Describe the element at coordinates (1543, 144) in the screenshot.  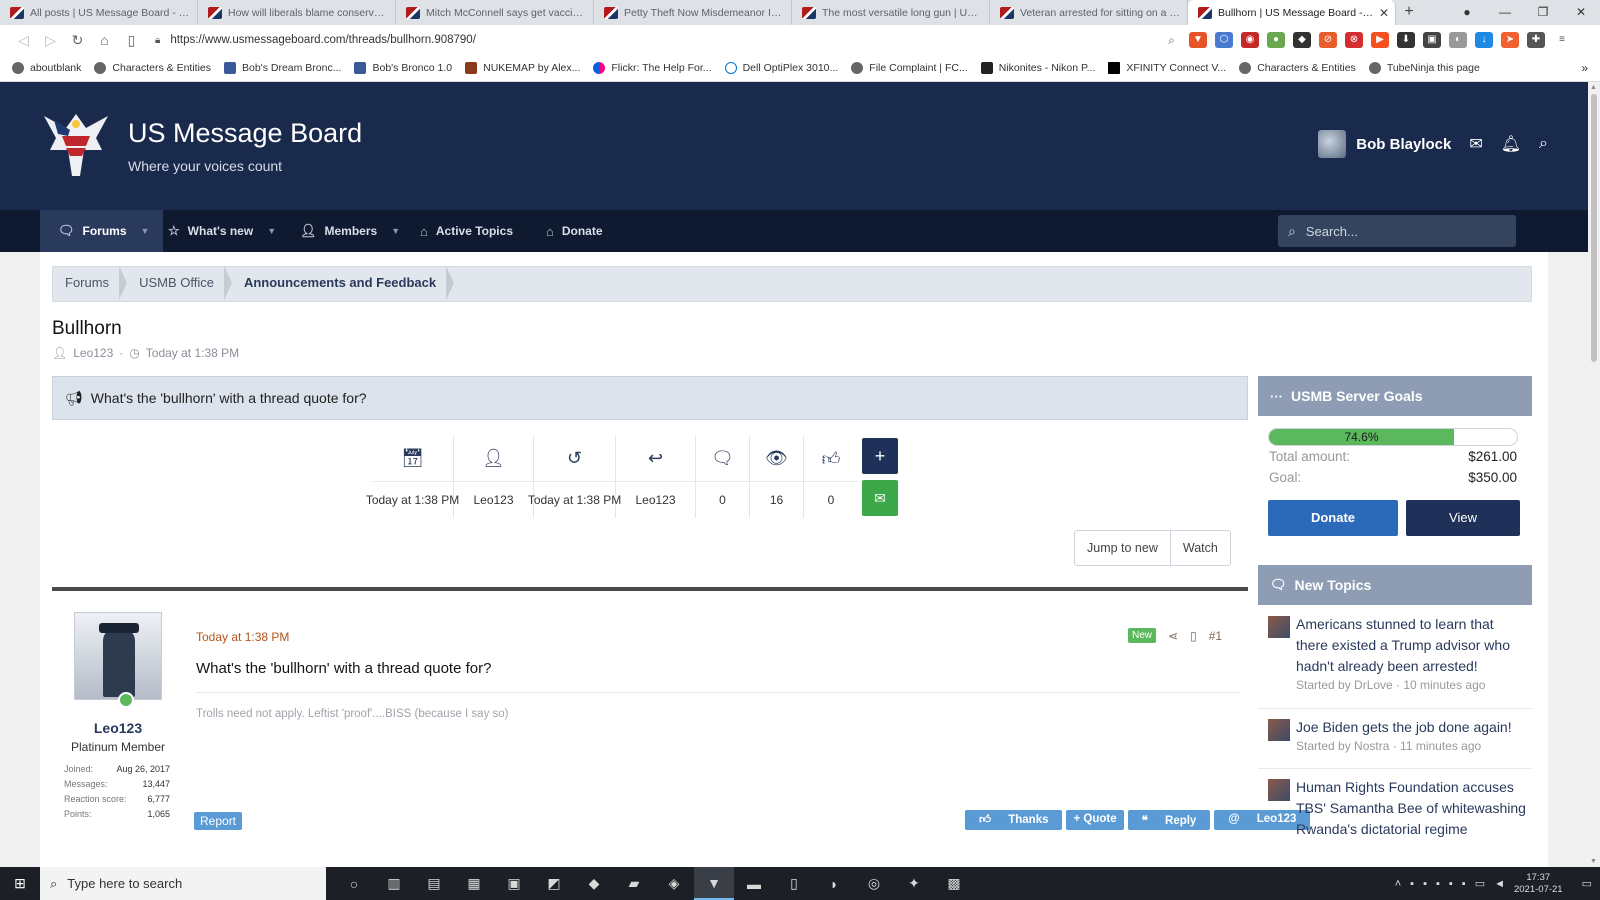
I see `search-icon: ⌕` at that location.